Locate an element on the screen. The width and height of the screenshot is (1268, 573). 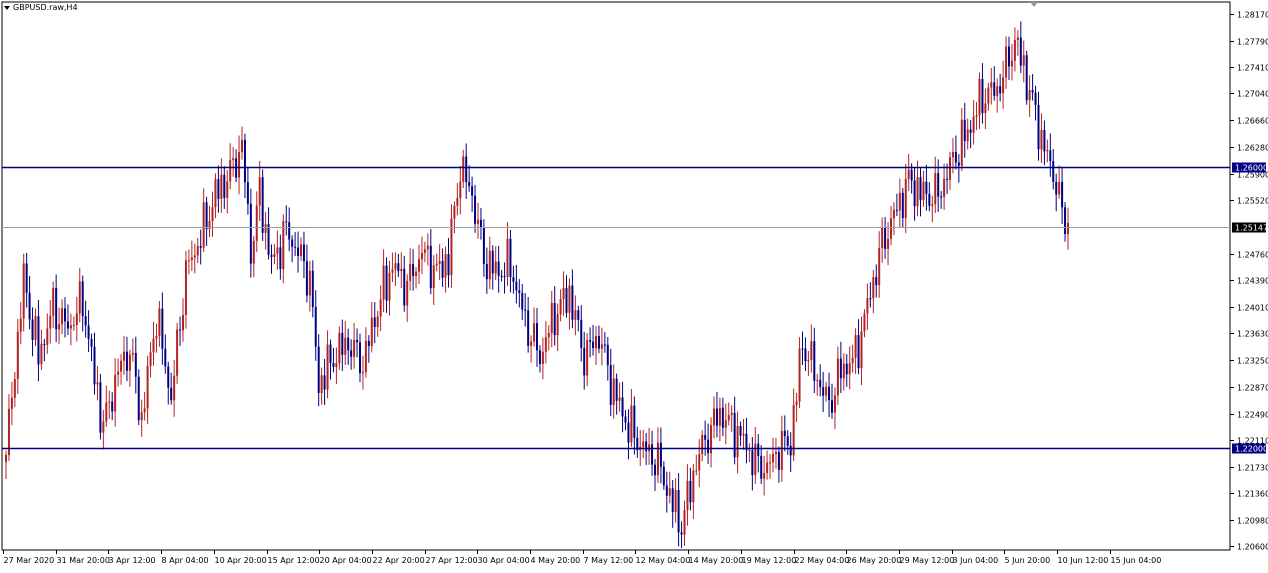
y-tick-label: 1.21730 is located at coordinates (1252, 468).